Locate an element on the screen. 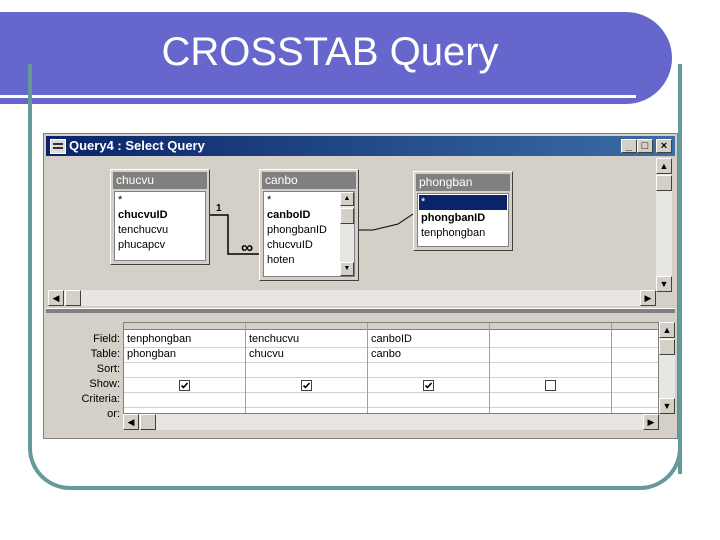 The width and height of the screenshot is (720, 540). grid-column: tenchucvu chucvu is located at coordinates (307, 368).